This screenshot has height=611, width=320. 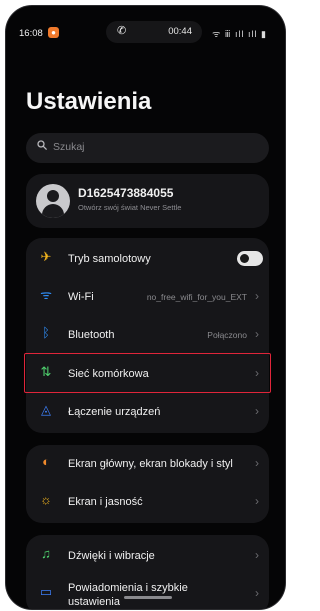 What do you see at coordinates (46, 256) in the screenshot?
I see `airplane-icon: ✈` at bounding box center [46, 256].